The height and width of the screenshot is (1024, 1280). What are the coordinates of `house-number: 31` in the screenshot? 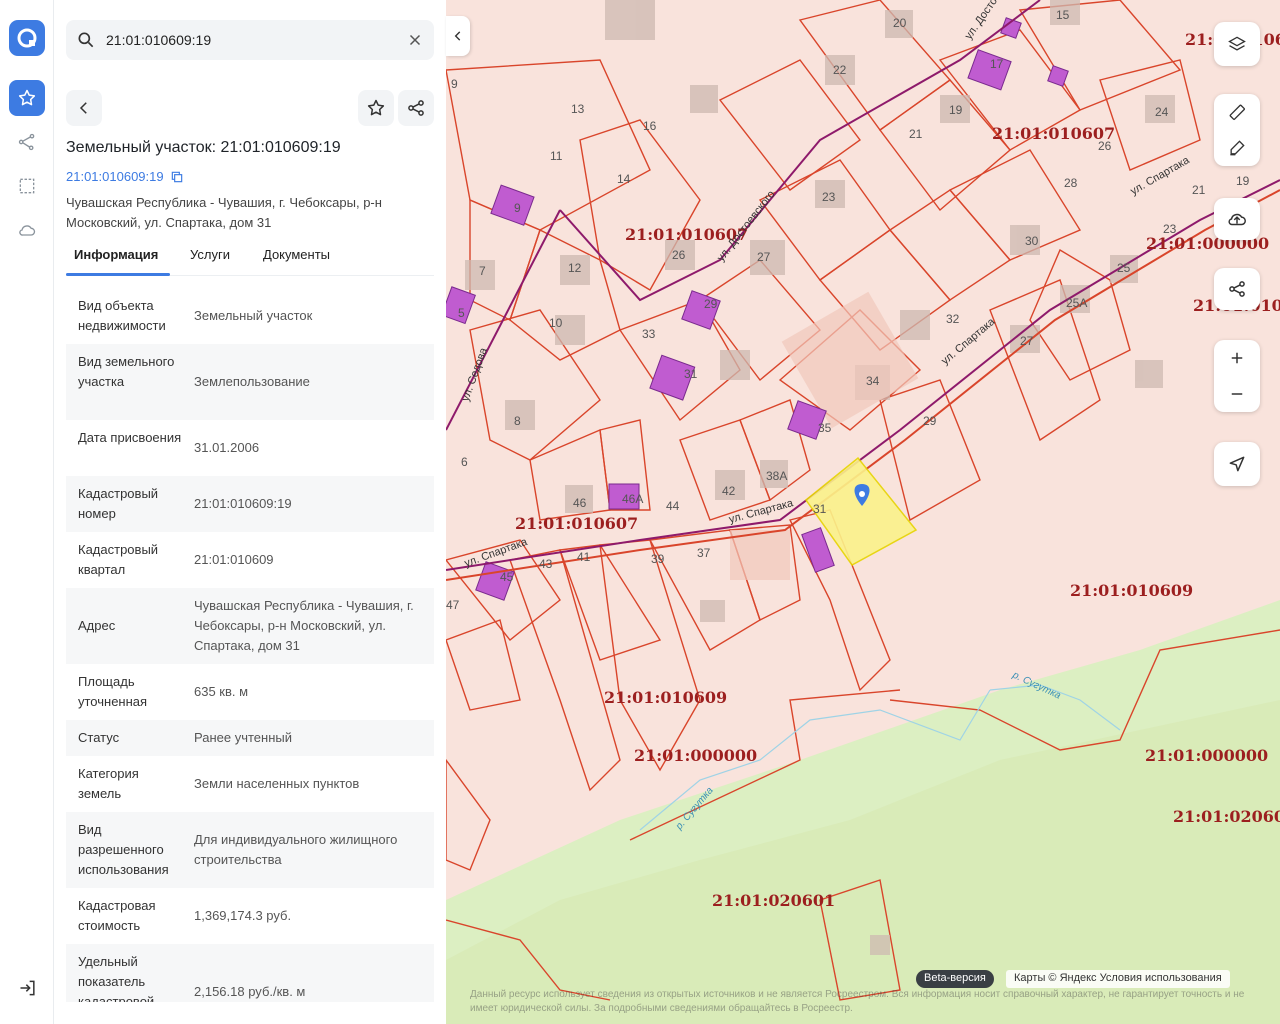 It's located at (691, 374).